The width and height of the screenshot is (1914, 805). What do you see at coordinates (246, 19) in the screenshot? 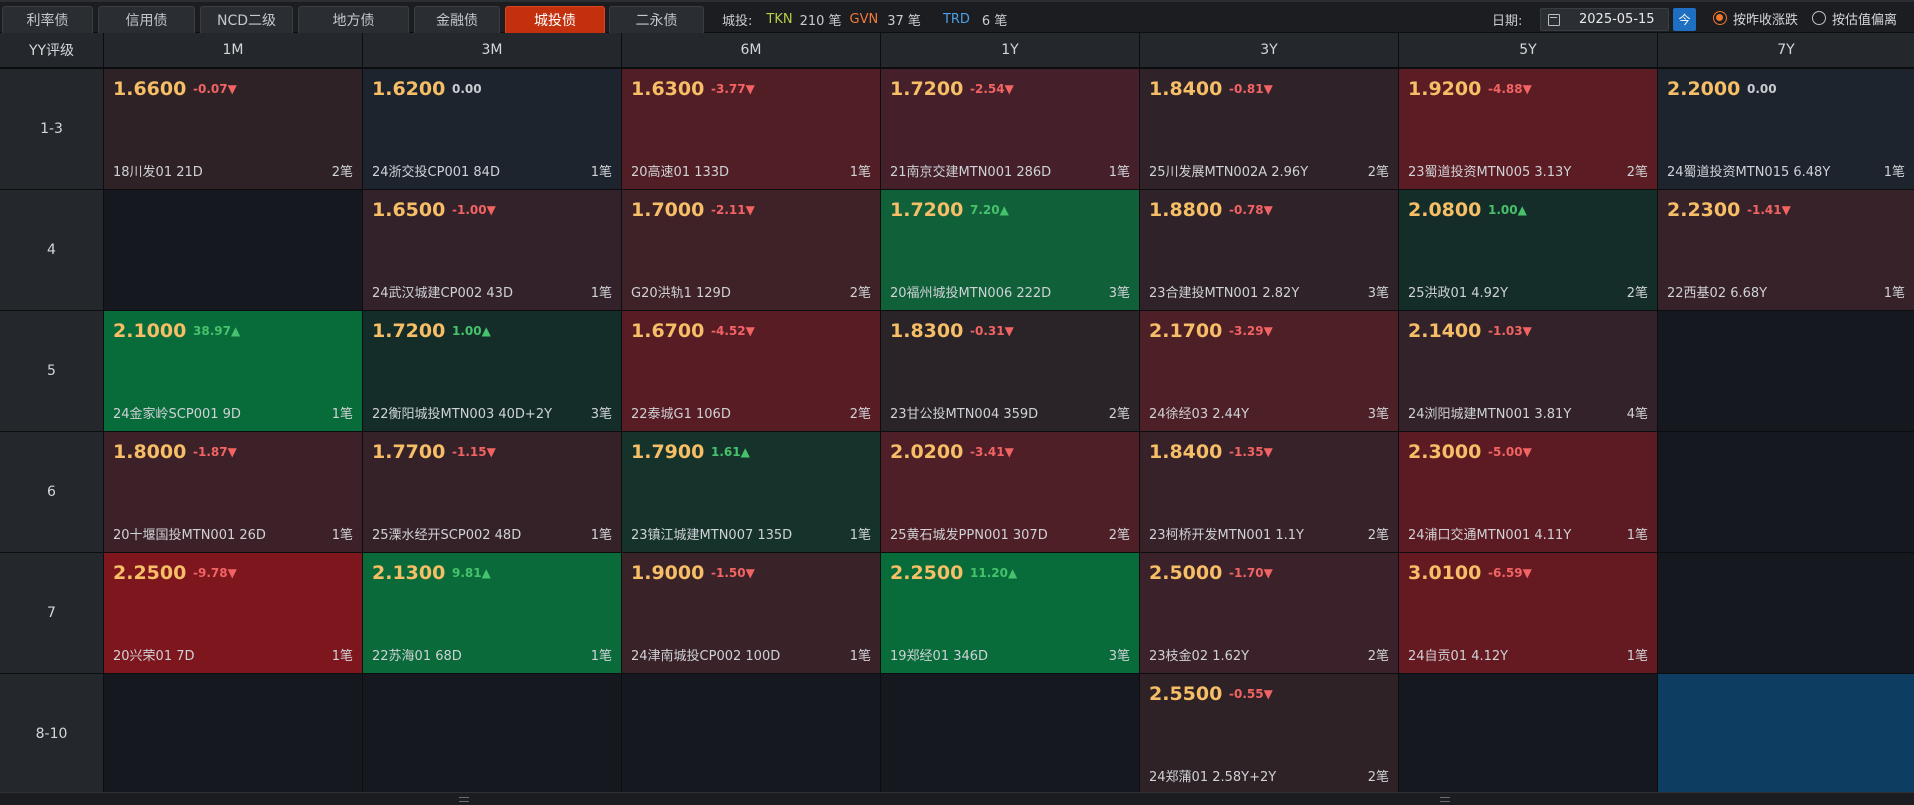
I see `tab-NCD二级: NCD二级` at bounding box center [246, 19].